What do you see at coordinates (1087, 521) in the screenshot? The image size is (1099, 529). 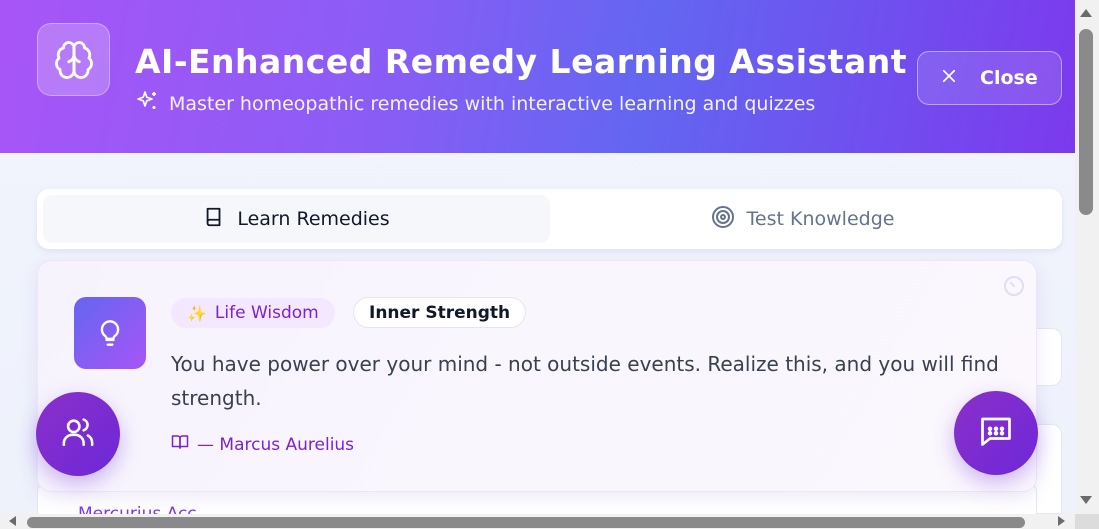 I see `scrollbar-corner` at bounding box center [1087, 521].